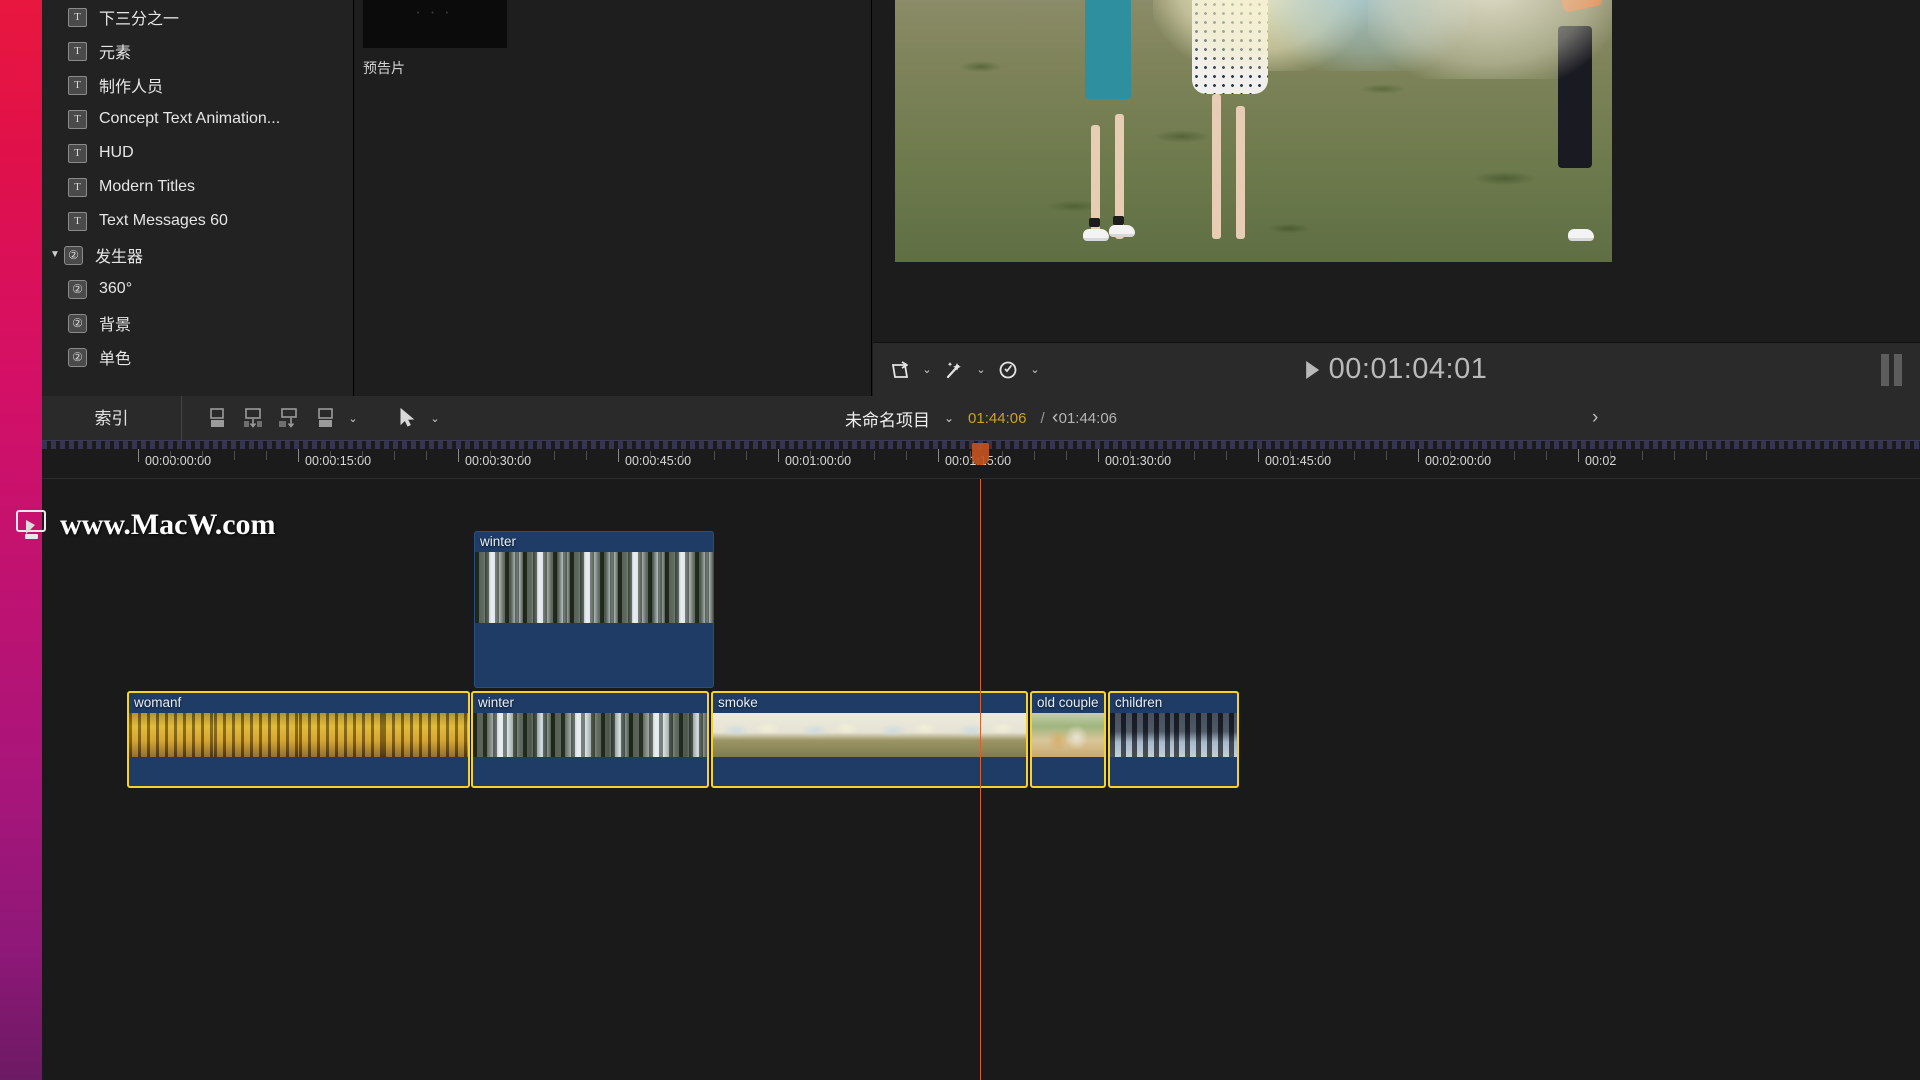 The height and width of the screenshot is (1080, 1920). I want to click on viewer-pause-indicator, so click(1891, 369).